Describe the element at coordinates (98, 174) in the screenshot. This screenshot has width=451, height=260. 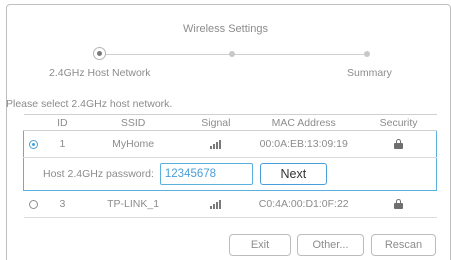
I see `password-label: Host 2.4GHz password:` at that location.